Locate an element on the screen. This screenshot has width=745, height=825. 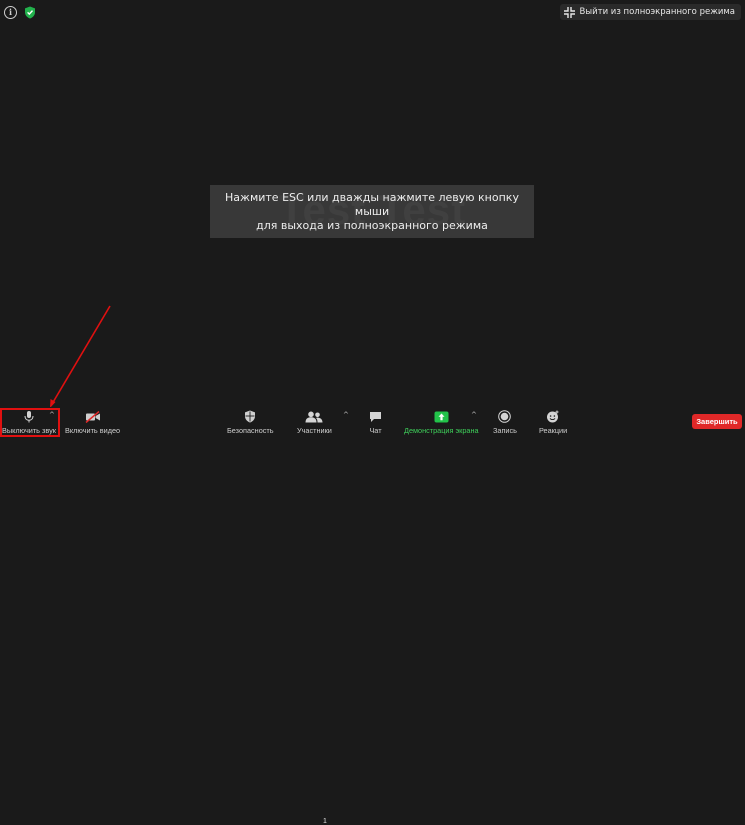
participants-icon is located at coordinates (314, 417).